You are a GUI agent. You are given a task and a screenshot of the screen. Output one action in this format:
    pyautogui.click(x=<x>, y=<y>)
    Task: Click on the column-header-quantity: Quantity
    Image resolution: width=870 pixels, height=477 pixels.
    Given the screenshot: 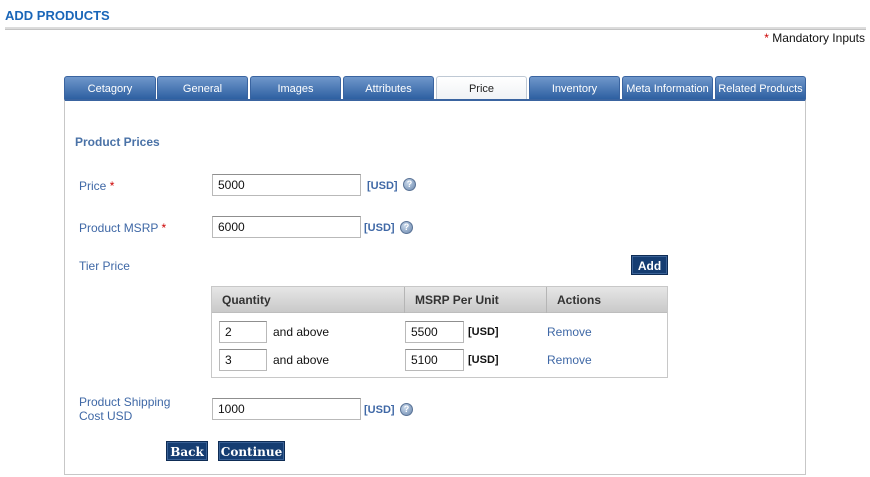 What is the action you would take?
    pyautogui.click(x=246, y=300)
    